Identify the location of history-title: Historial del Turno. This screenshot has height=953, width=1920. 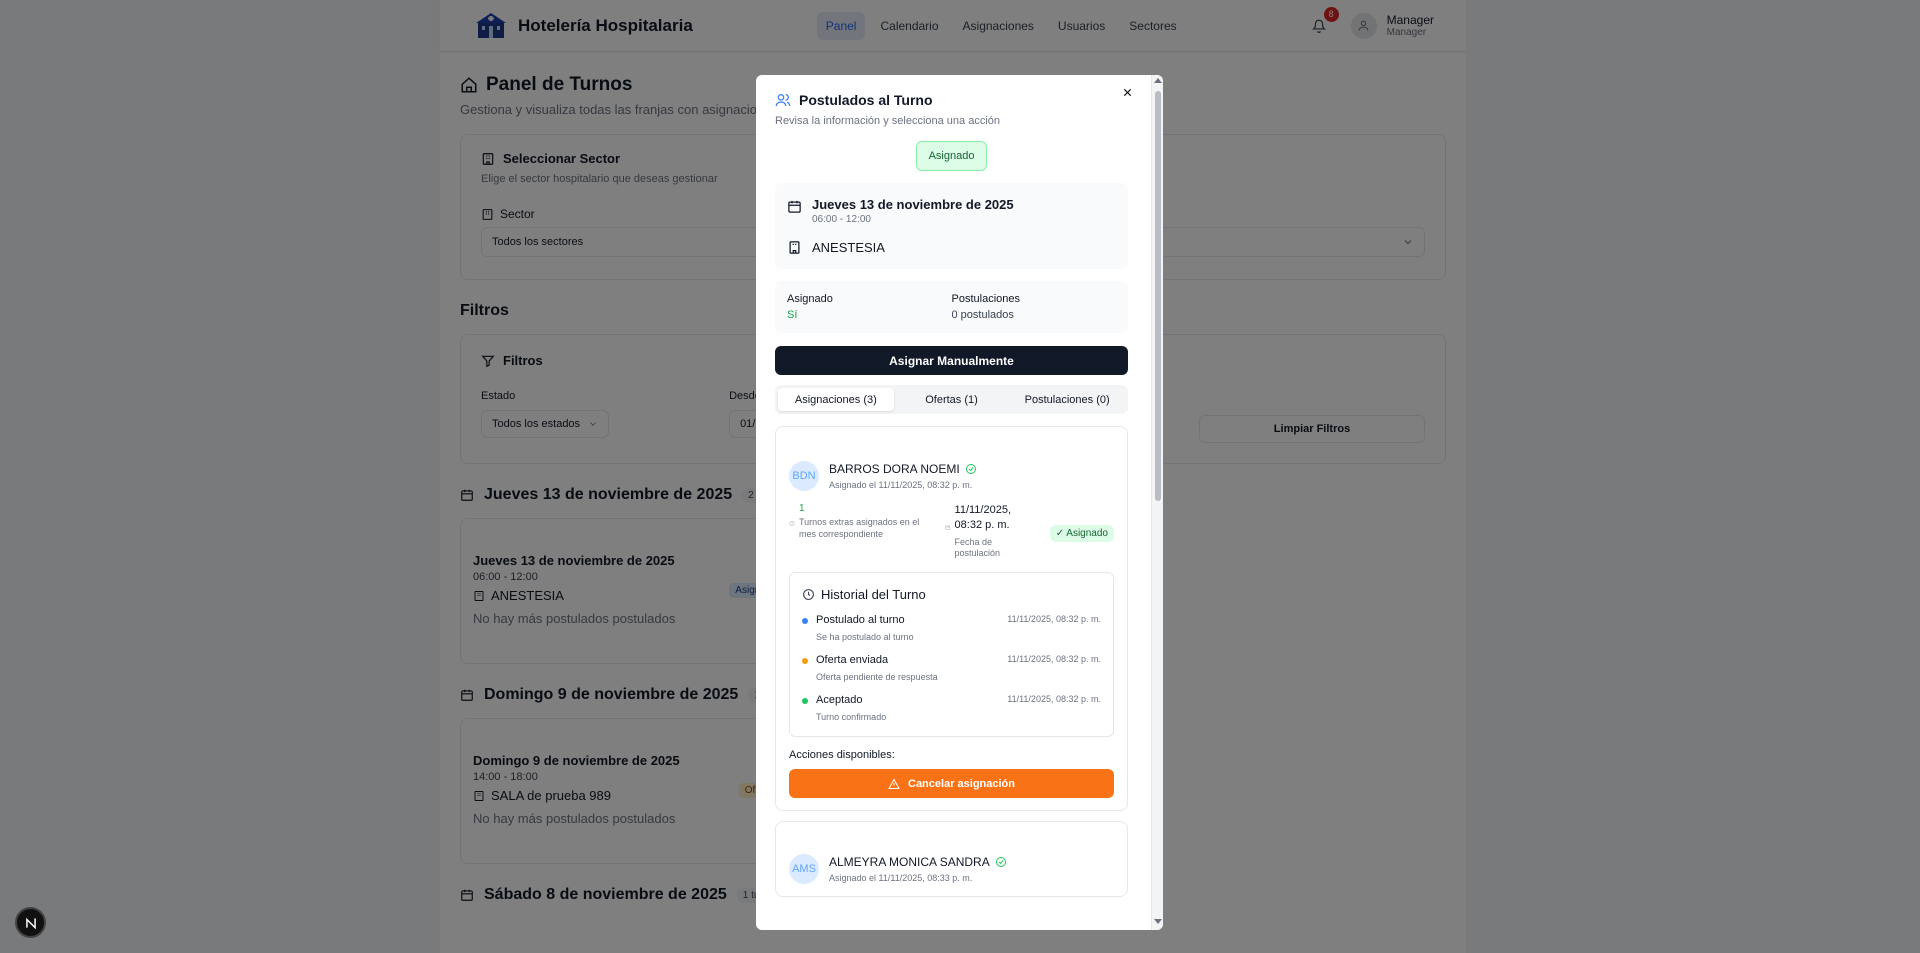
(951, 594).